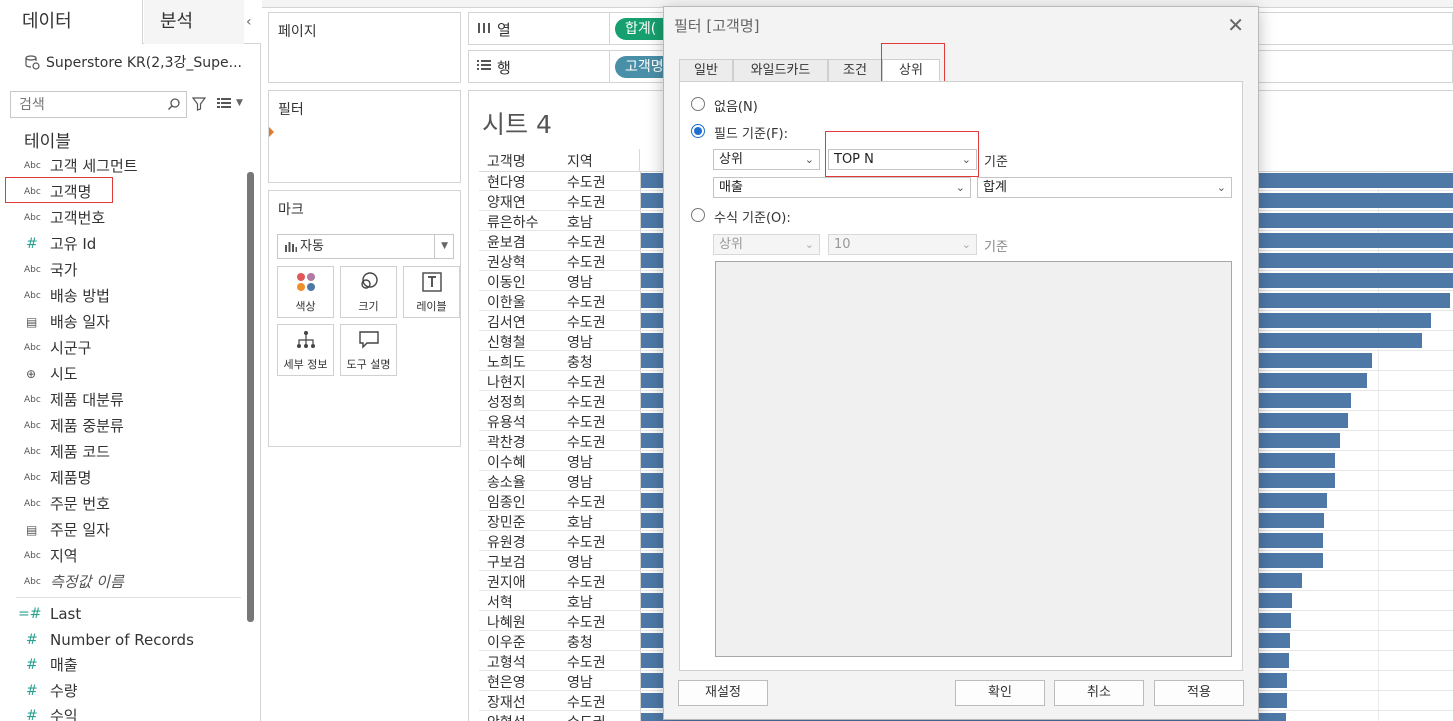  What do you see at coordinates (71, 22) in the screenshot?
I see `tab-data: 데이터` at bounding box center [71, 22].